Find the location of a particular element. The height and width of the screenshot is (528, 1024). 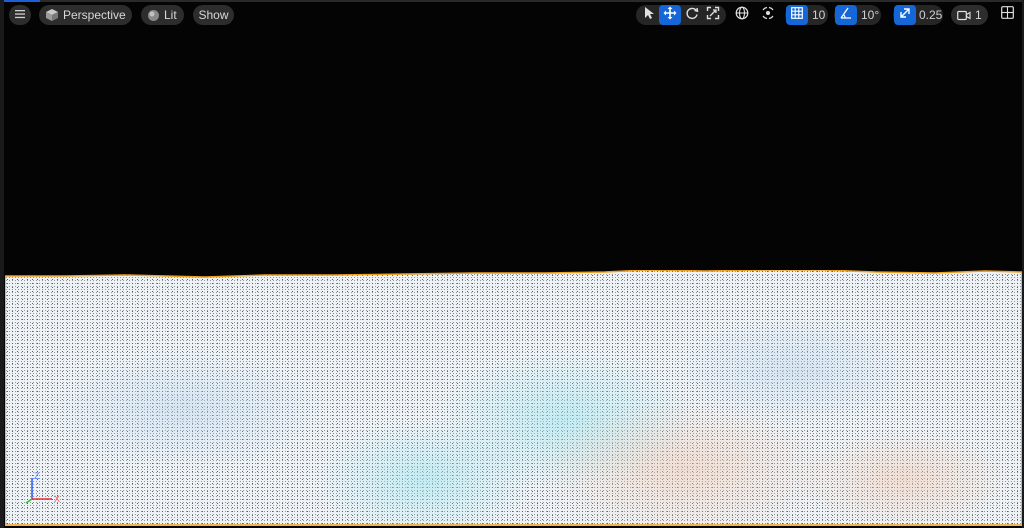

viewport-layout-icon is located at coordinates (1007, 15).